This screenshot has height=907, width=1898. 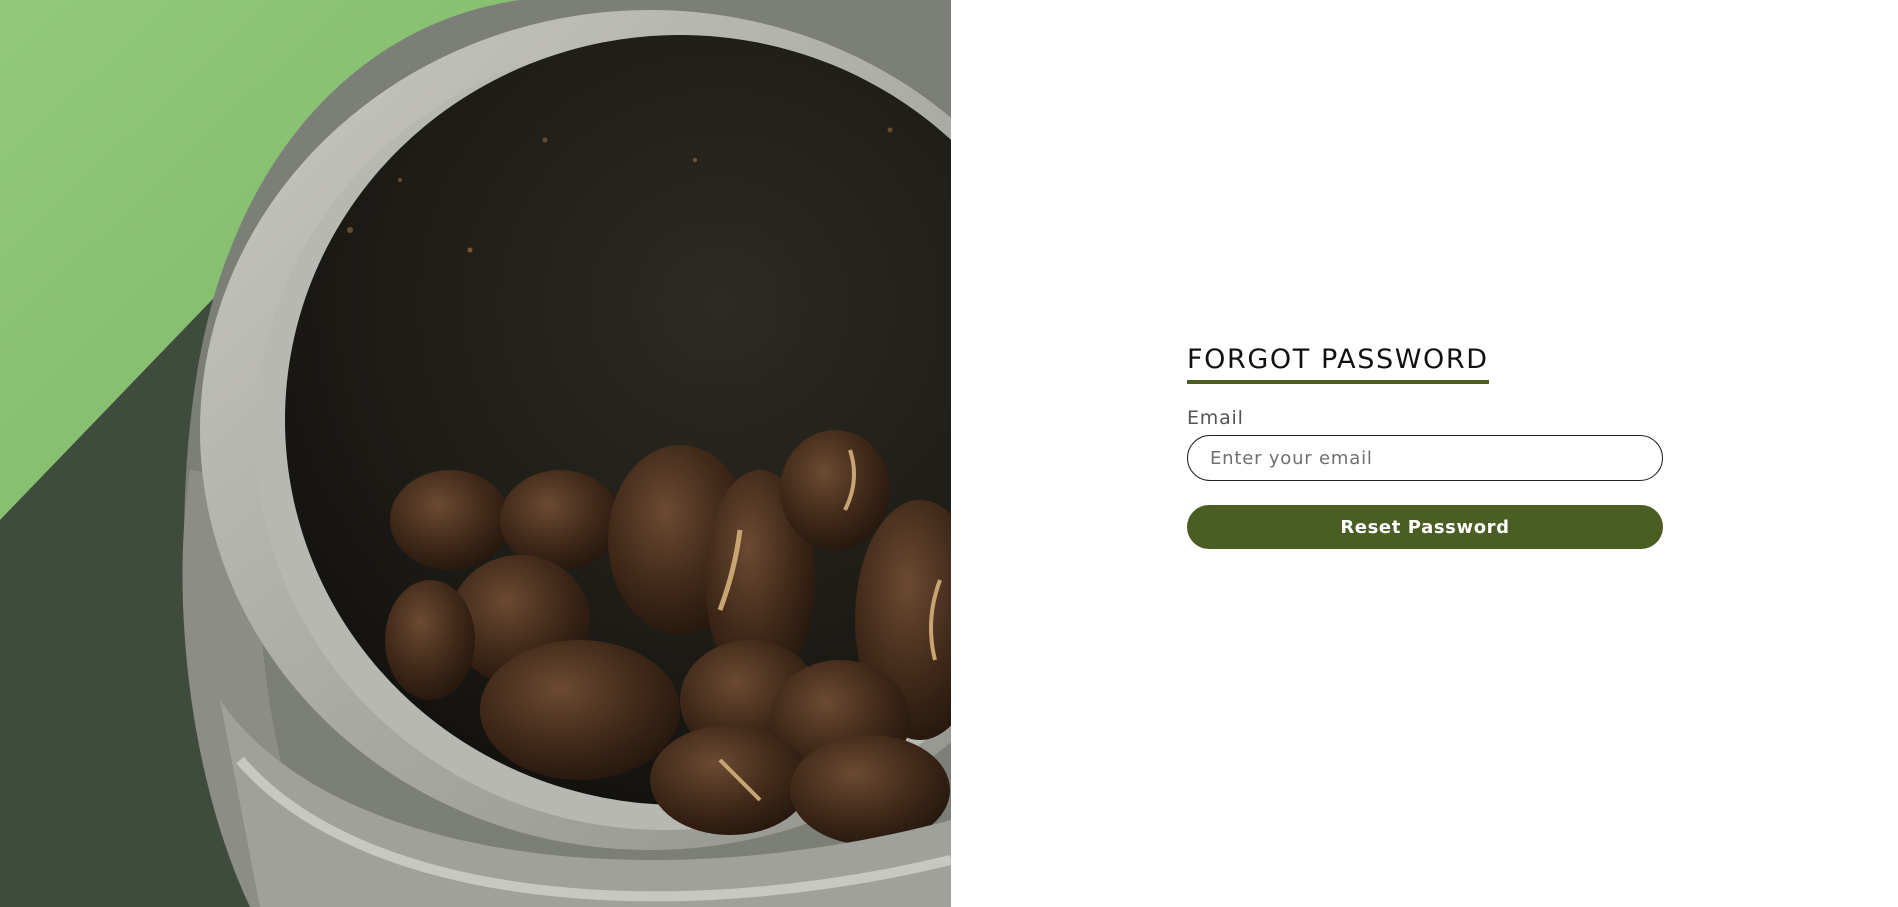 What do you see at coordinates (1338, 359) in the screenshot?
I see `page-title: FORGOT PASSWORD` at bounding box center [1338, 359].